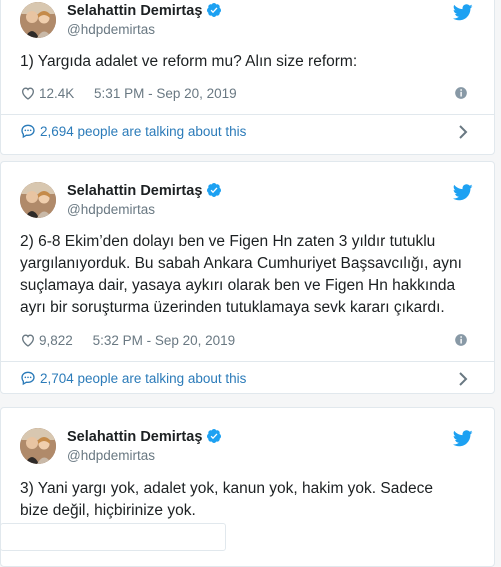 The width and height of the screenshot is (501, 567). What do you see at coordinates (113, 537) in the screenshot?
I see `overlay-box` at bounding box center [113, 537].